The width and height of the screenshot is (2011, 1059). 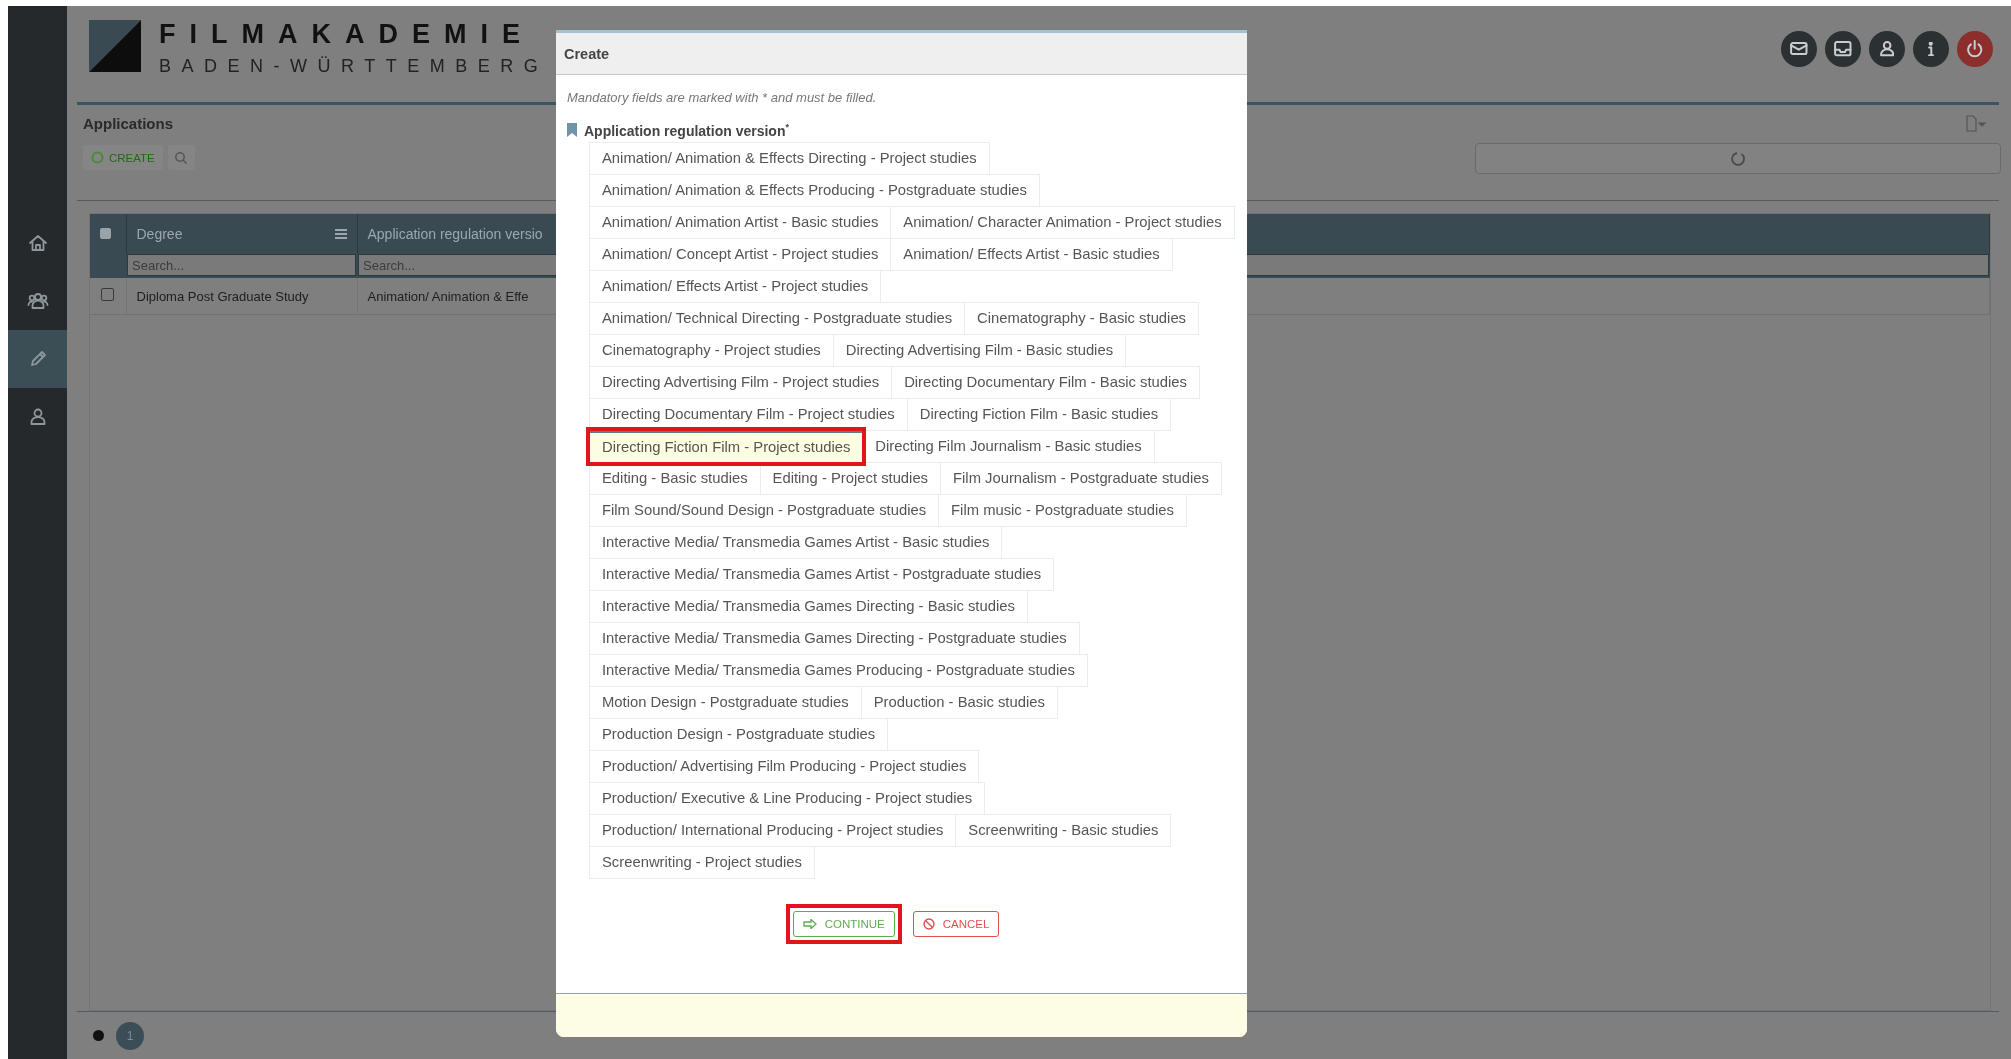 What do you see at coordinates (448, 296) in the screenshot?
I see `table-cell: Animation/ Animation & Effe` at bounding box center [448, 296].